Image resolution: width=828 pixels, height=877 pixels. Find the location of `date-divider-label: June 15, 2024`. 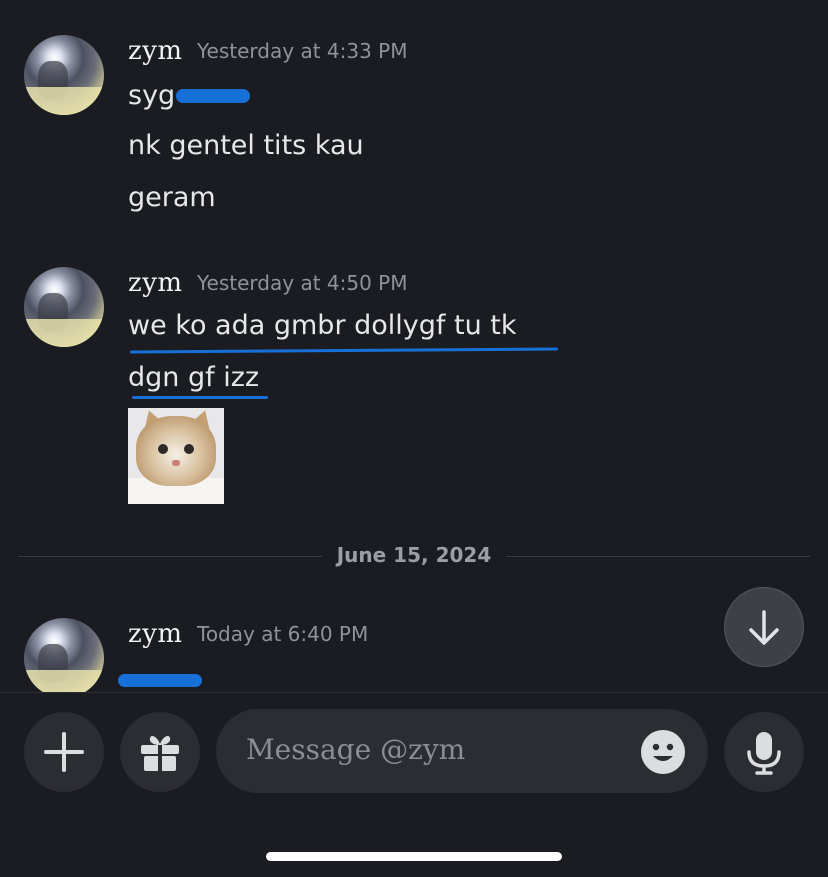

date-divider-label: June 15, 2024 is located at coordinates (414, 555).